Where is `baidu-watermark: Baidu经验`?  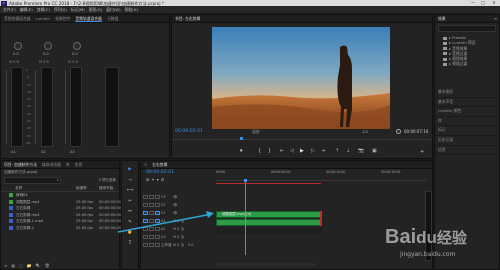 baidu-watermark: Baidu经验 is located at coordinates (426, 237).